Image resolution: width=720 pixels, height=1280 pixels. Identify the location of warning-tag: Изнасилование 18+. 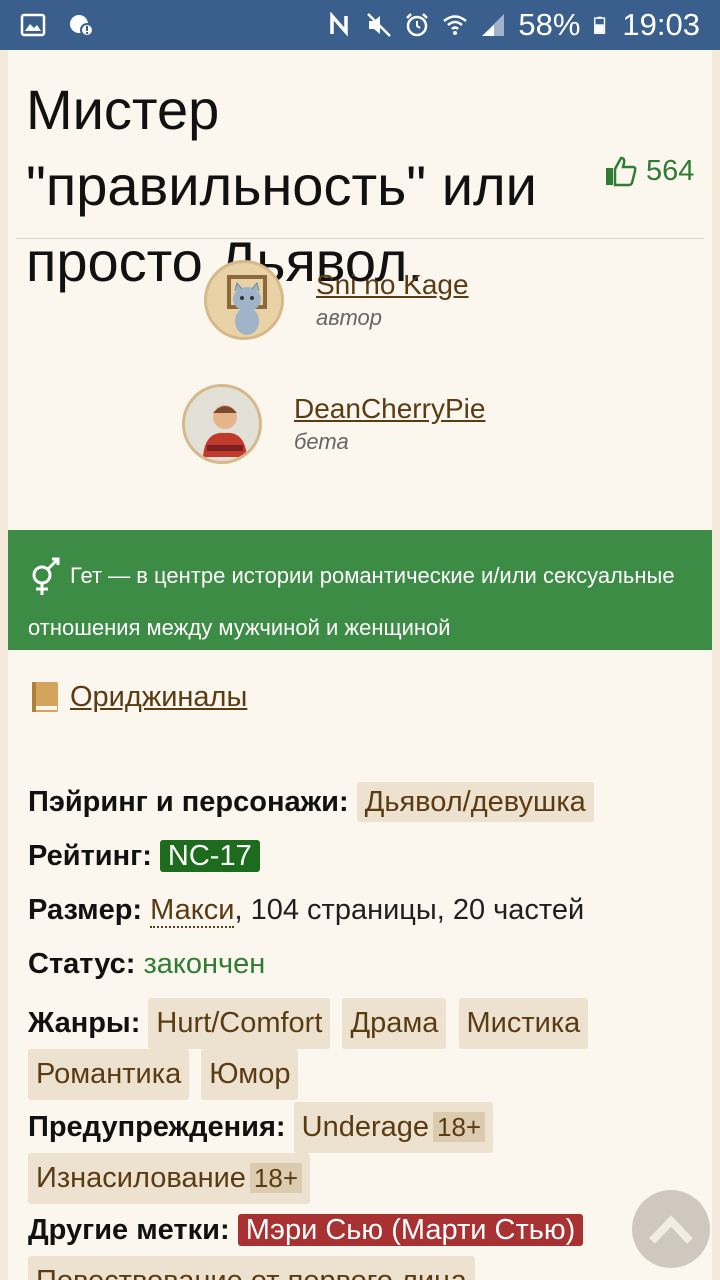
(169, 1178).